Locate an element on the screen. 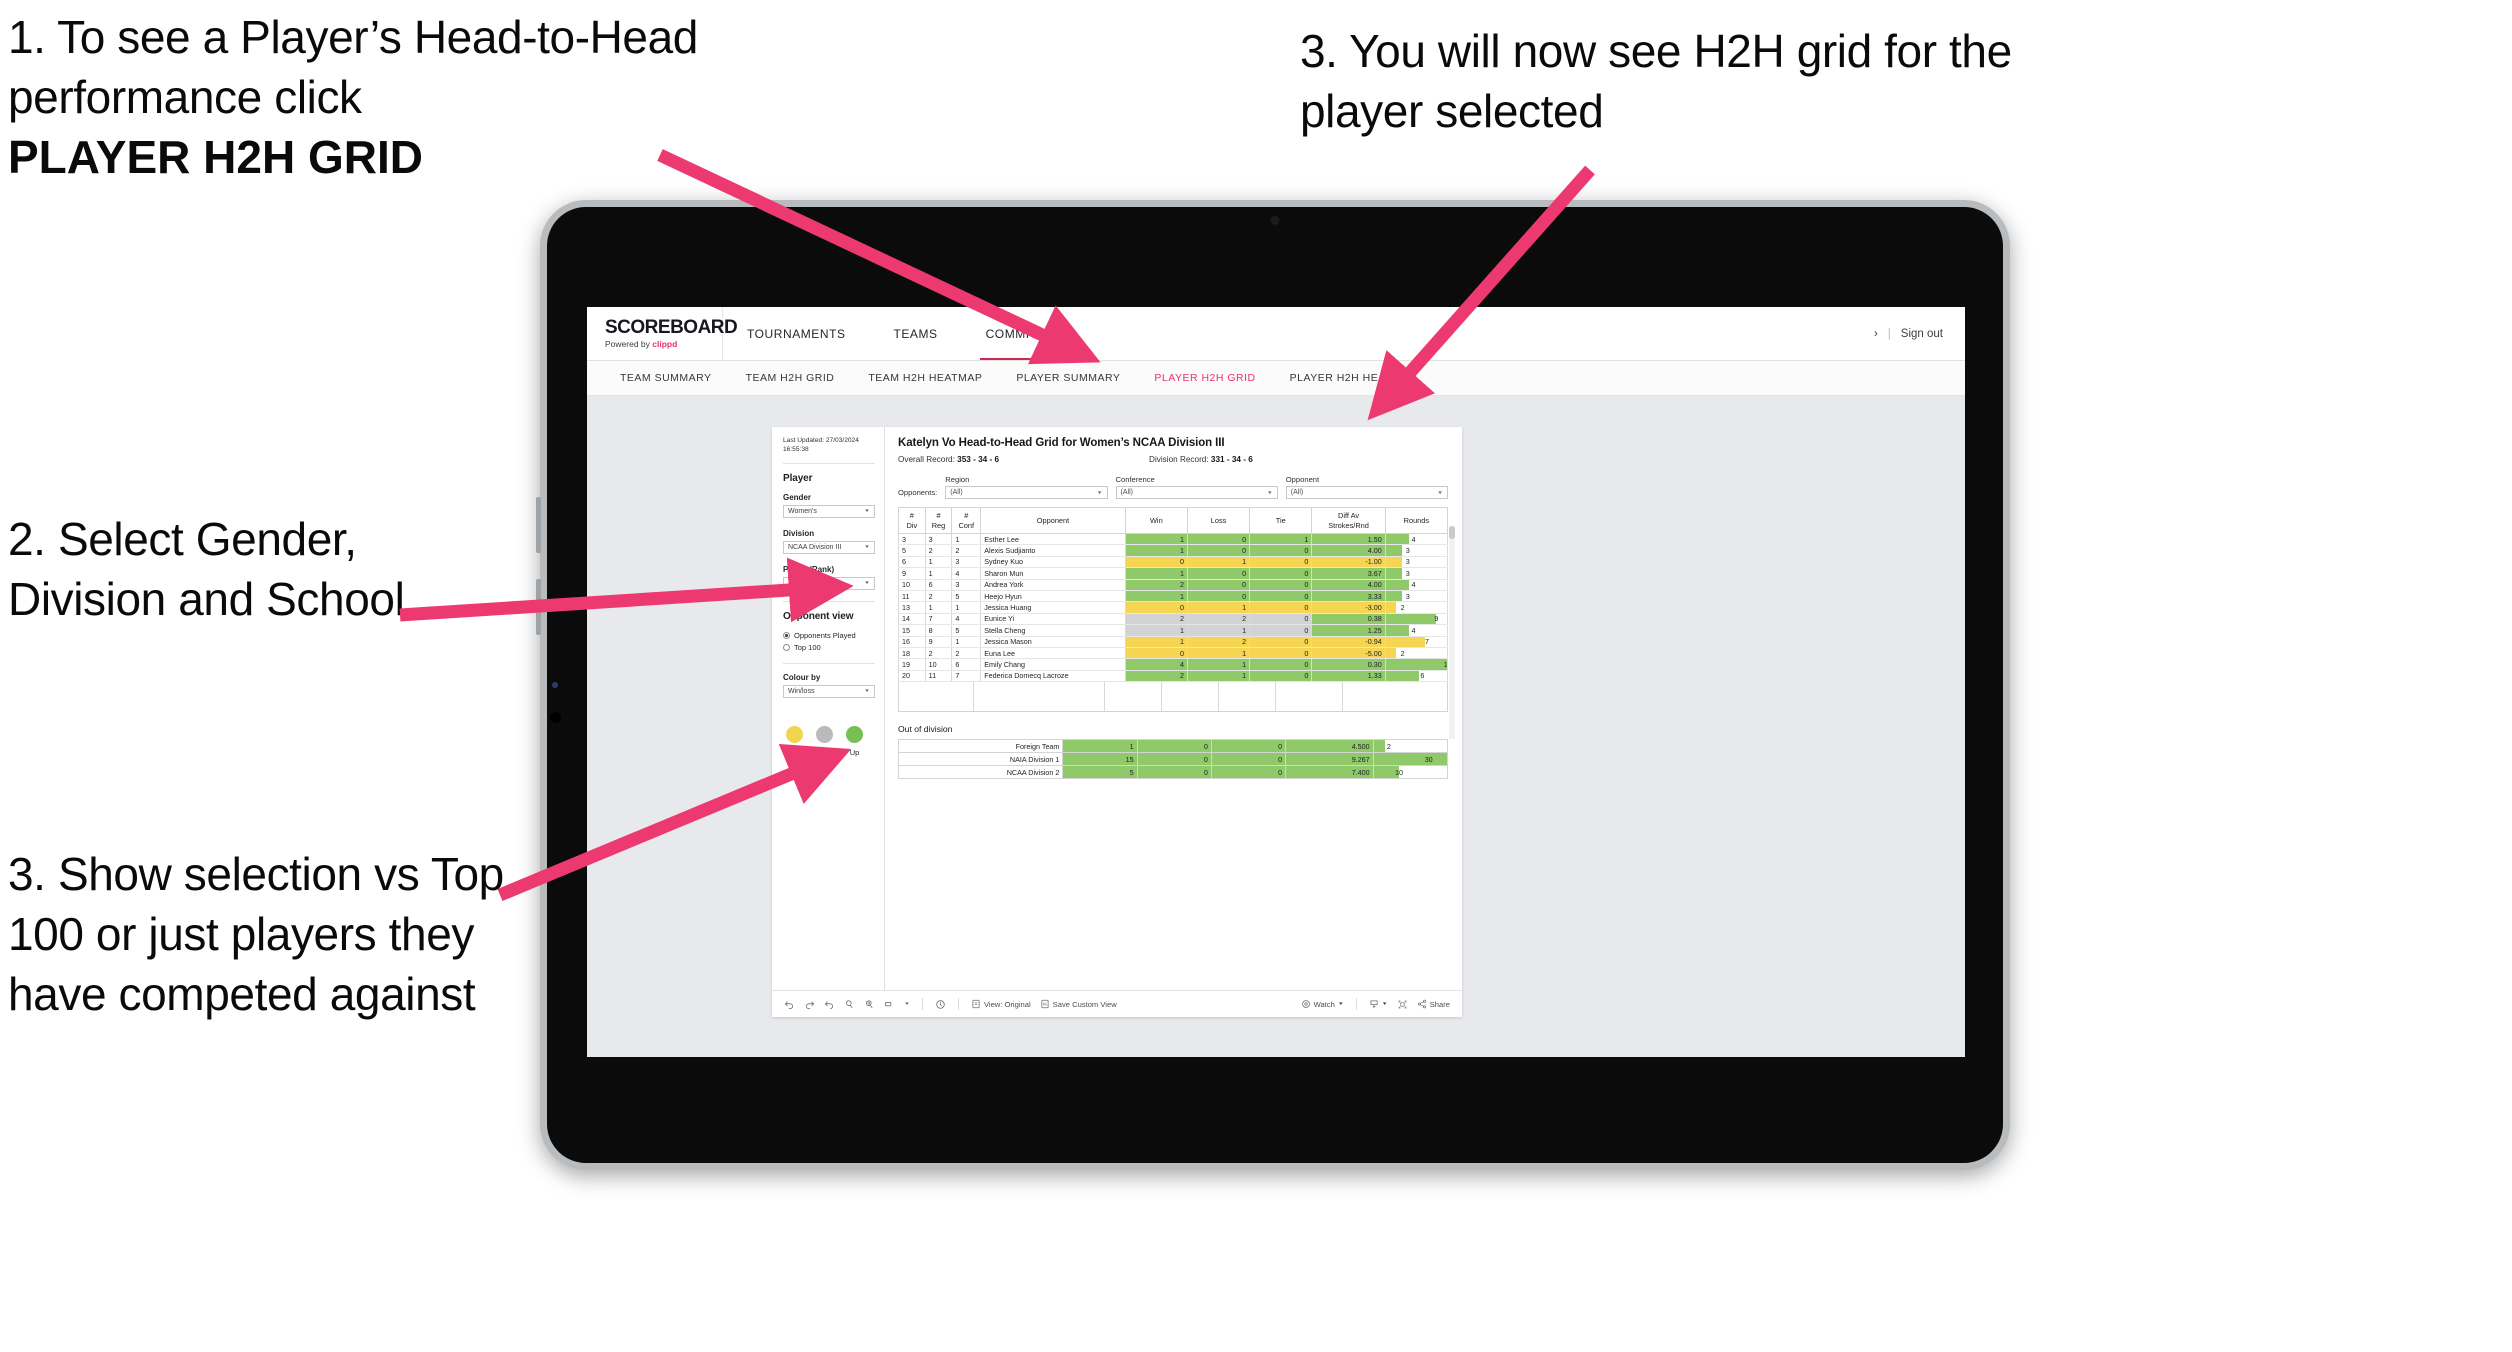  undo-all-icon is located at coordinates (940, 1004).